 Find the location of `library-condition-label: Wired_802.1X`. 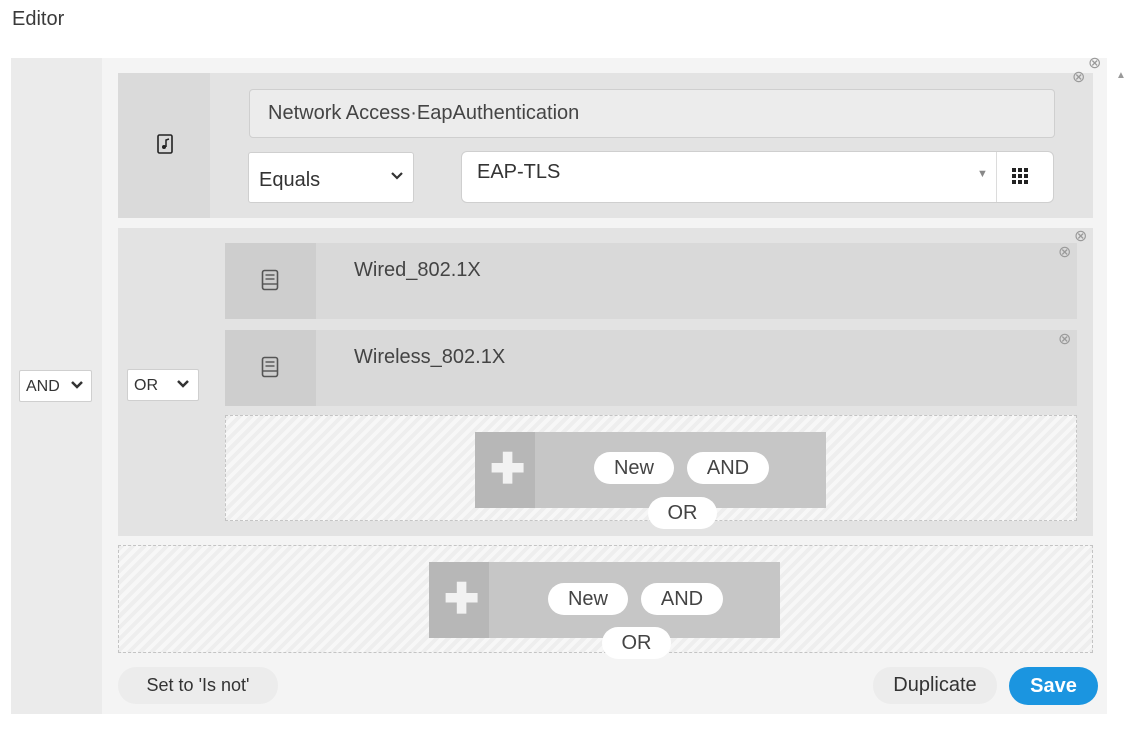

library-condition-label: Wired_802.1X is located at coordinates (417, 270).